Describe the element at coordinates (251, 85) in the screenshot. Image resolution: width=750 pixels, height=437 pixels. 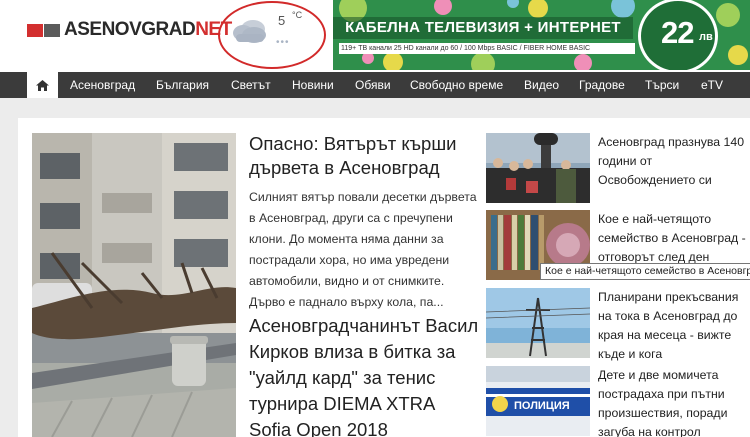
I see `nav-item-world: Светът` at that location.